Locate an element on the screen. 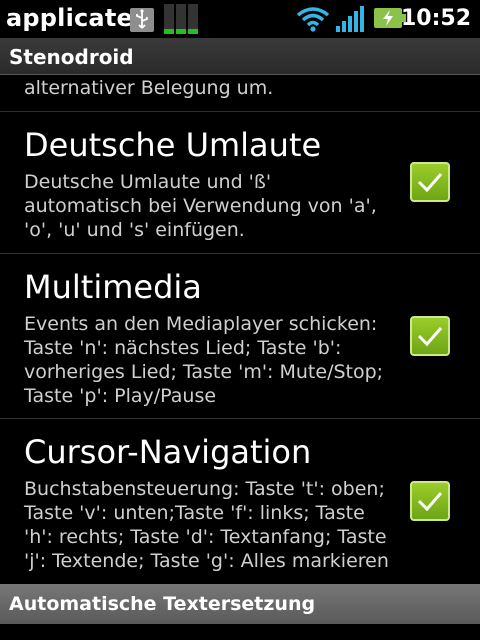 The image size is (480, 640). preference-title: Multimedia is located at coordinates (113, 287).